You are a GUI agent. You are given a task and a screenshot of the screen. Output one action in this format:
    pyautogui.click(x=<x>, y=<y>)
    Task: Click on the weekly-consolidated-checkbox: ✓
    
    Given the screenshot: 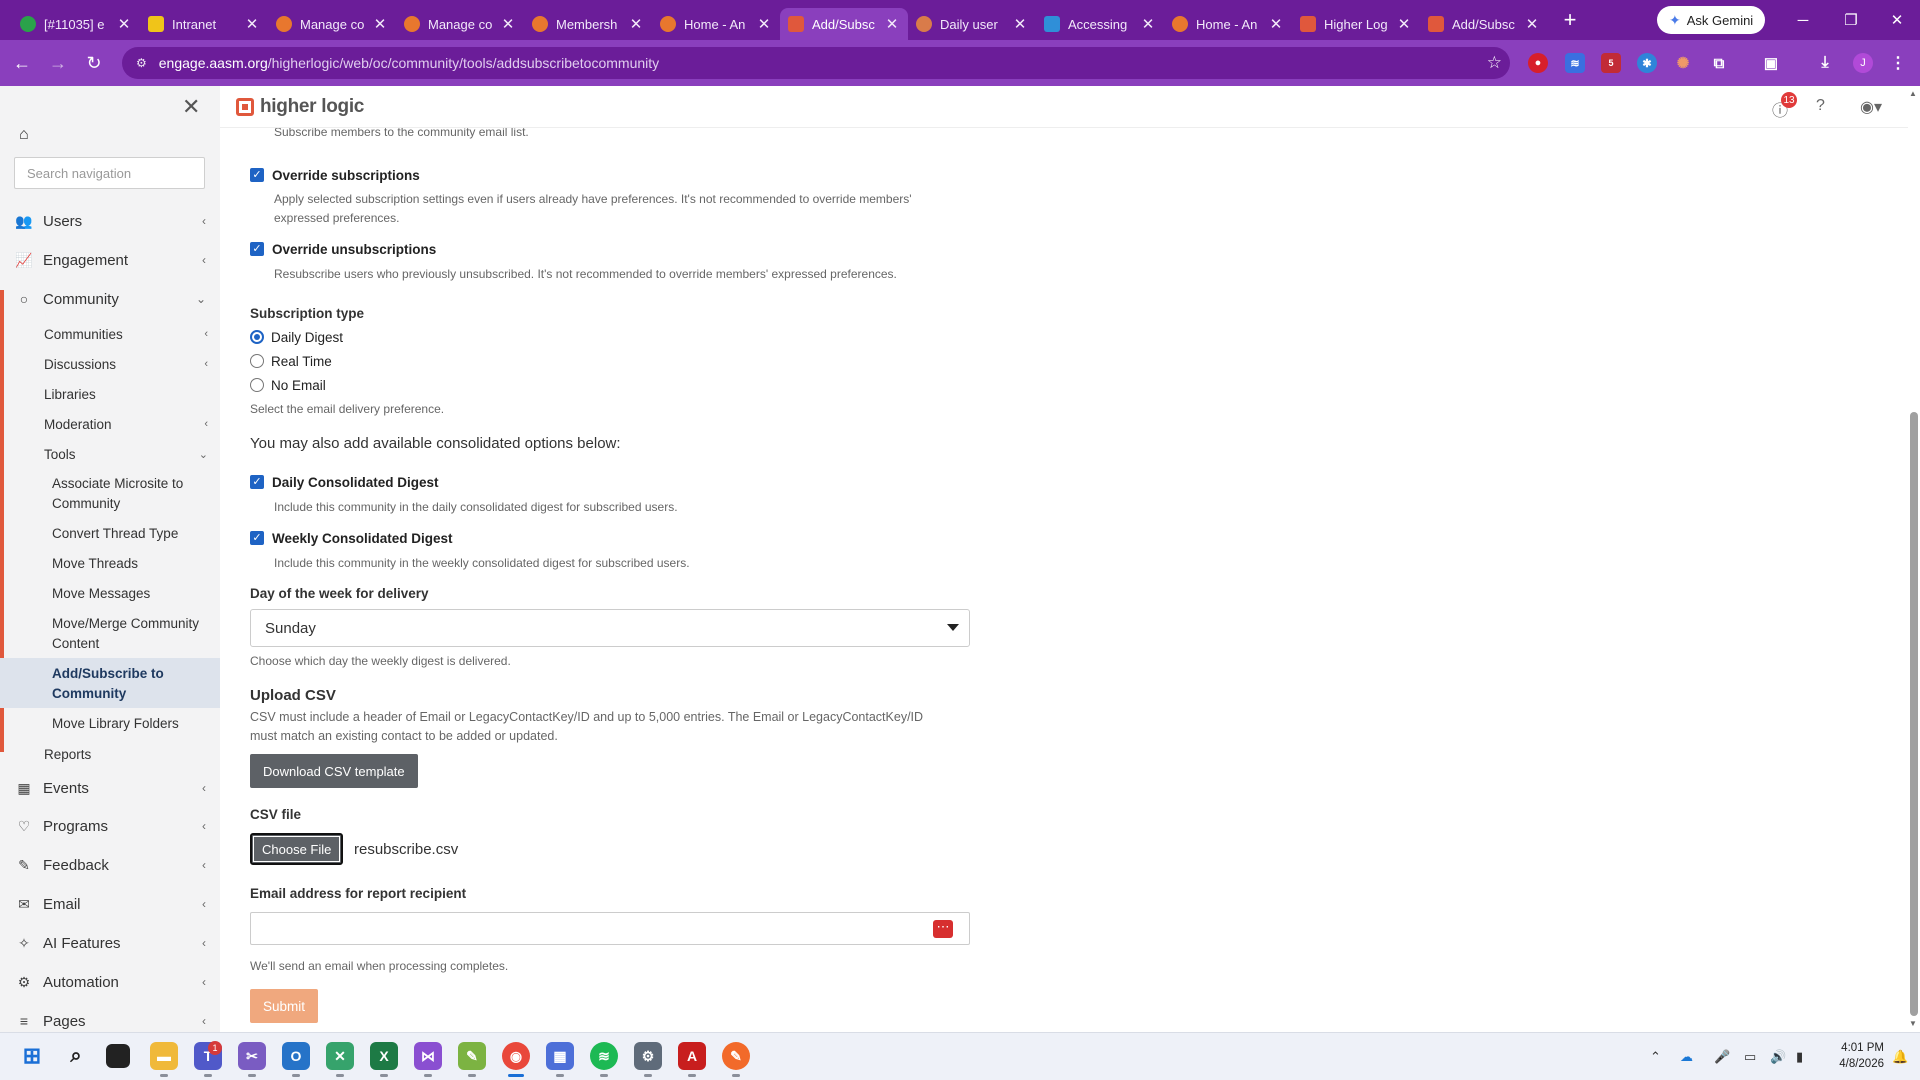 What is the action you would take?
    pyautogui.click(x=257, y=538)
    